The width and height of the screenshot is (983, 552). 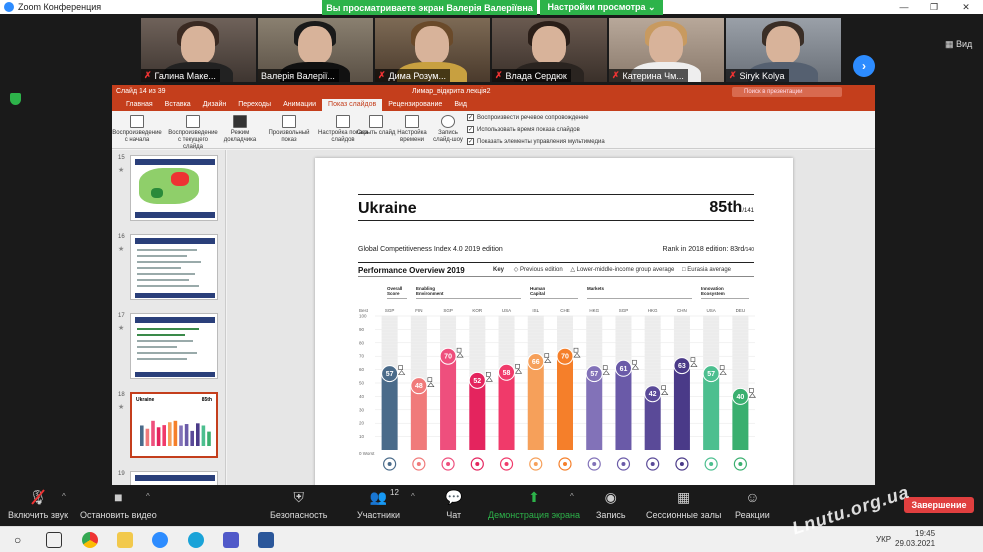 I want to click on view-layout-button: ▦ Вид, so click(x=958, y=44).